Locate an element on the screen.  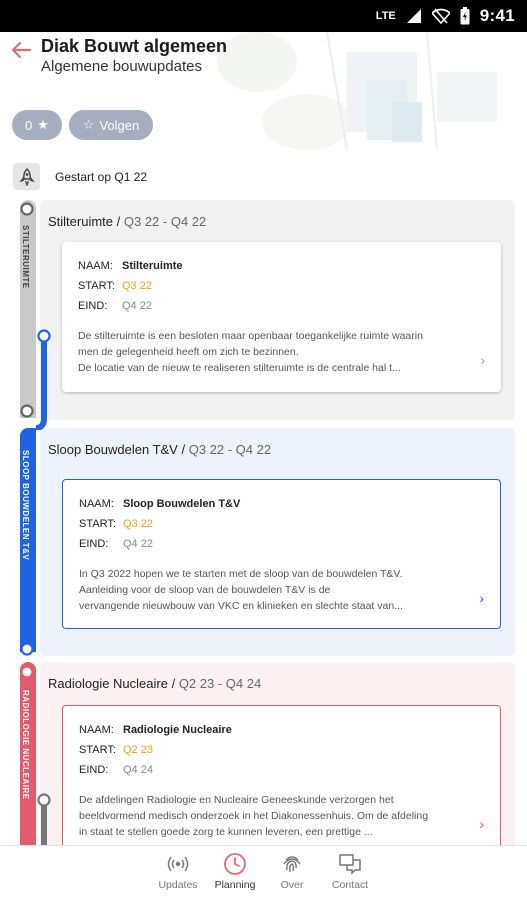
clock-icon is located at coordinates (235, 864).